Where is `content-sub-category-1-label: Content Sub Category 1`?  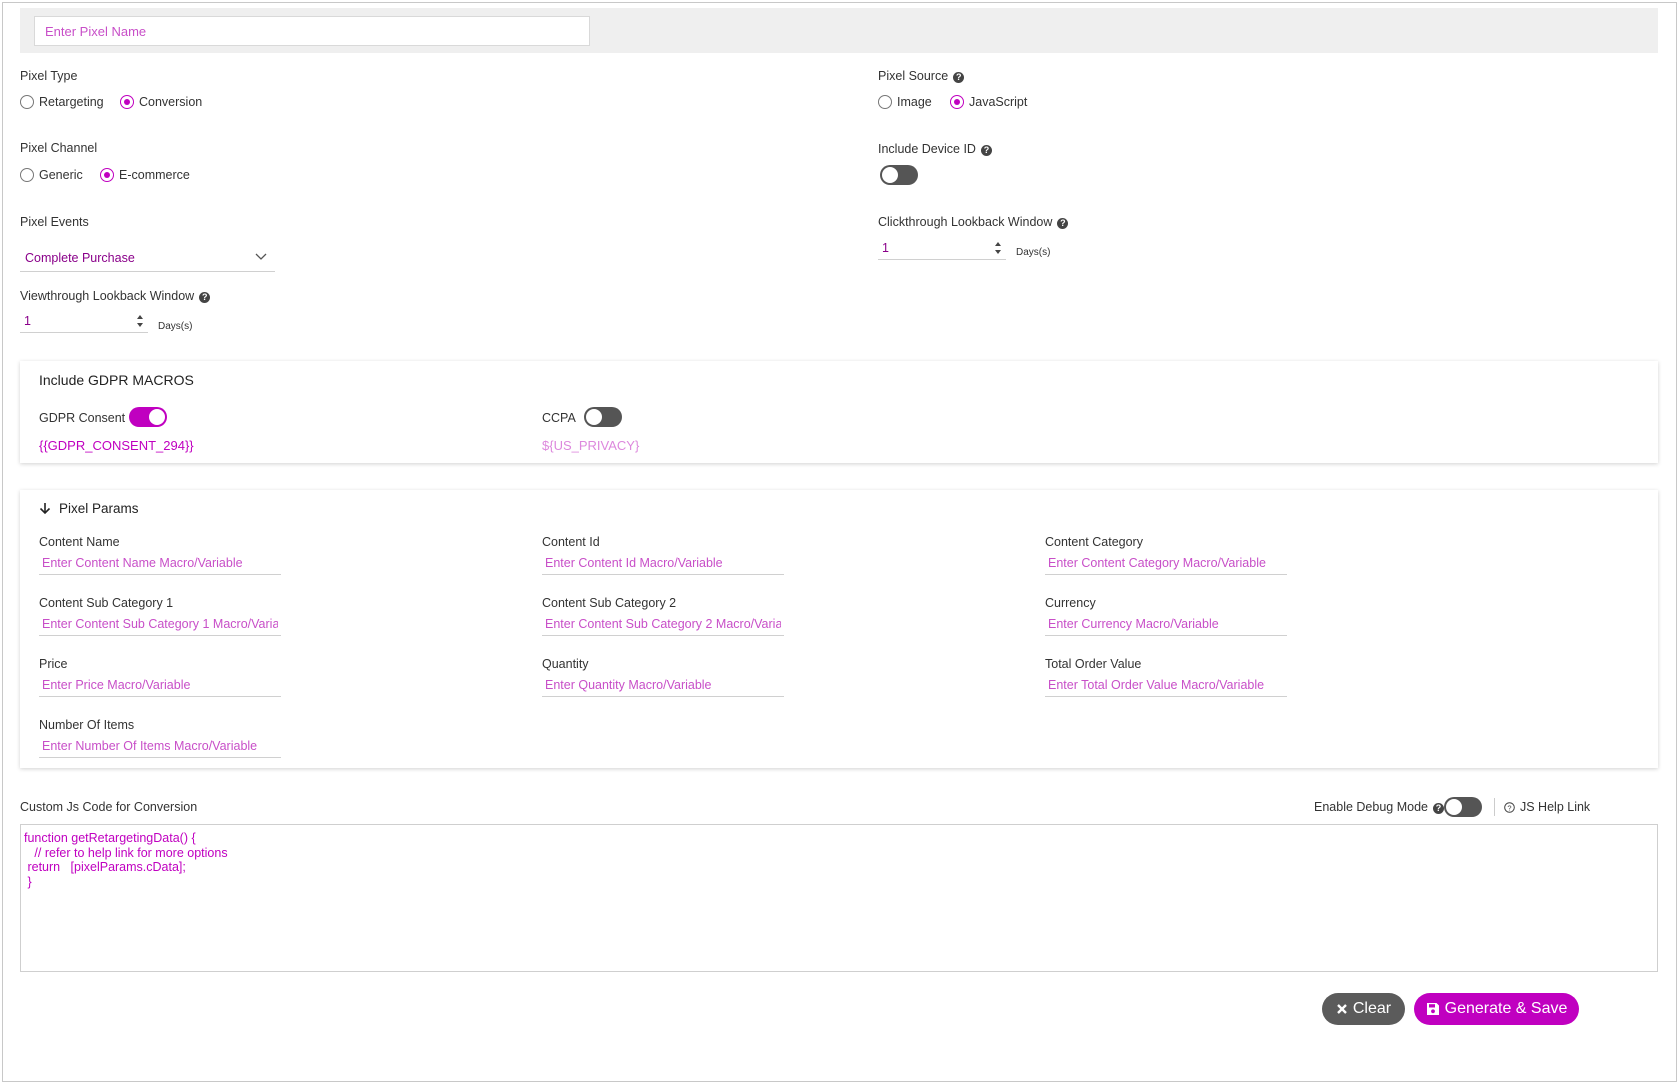 content-sub-category-1-label: Content Sub Category 1 is located at coordinates (106, 603).